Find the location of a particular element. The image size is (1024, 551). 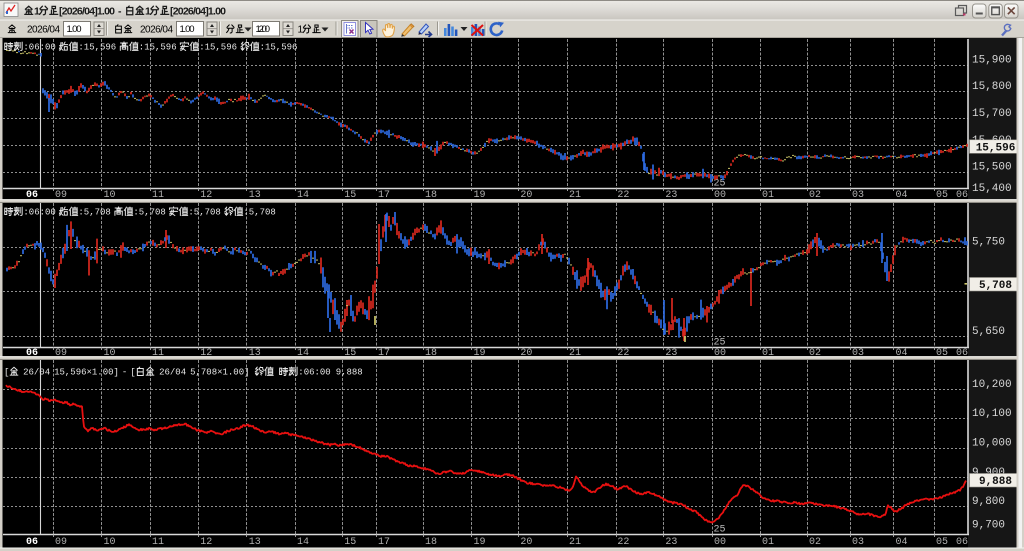

svg-text: 04 is located at coordinates (902, 542).